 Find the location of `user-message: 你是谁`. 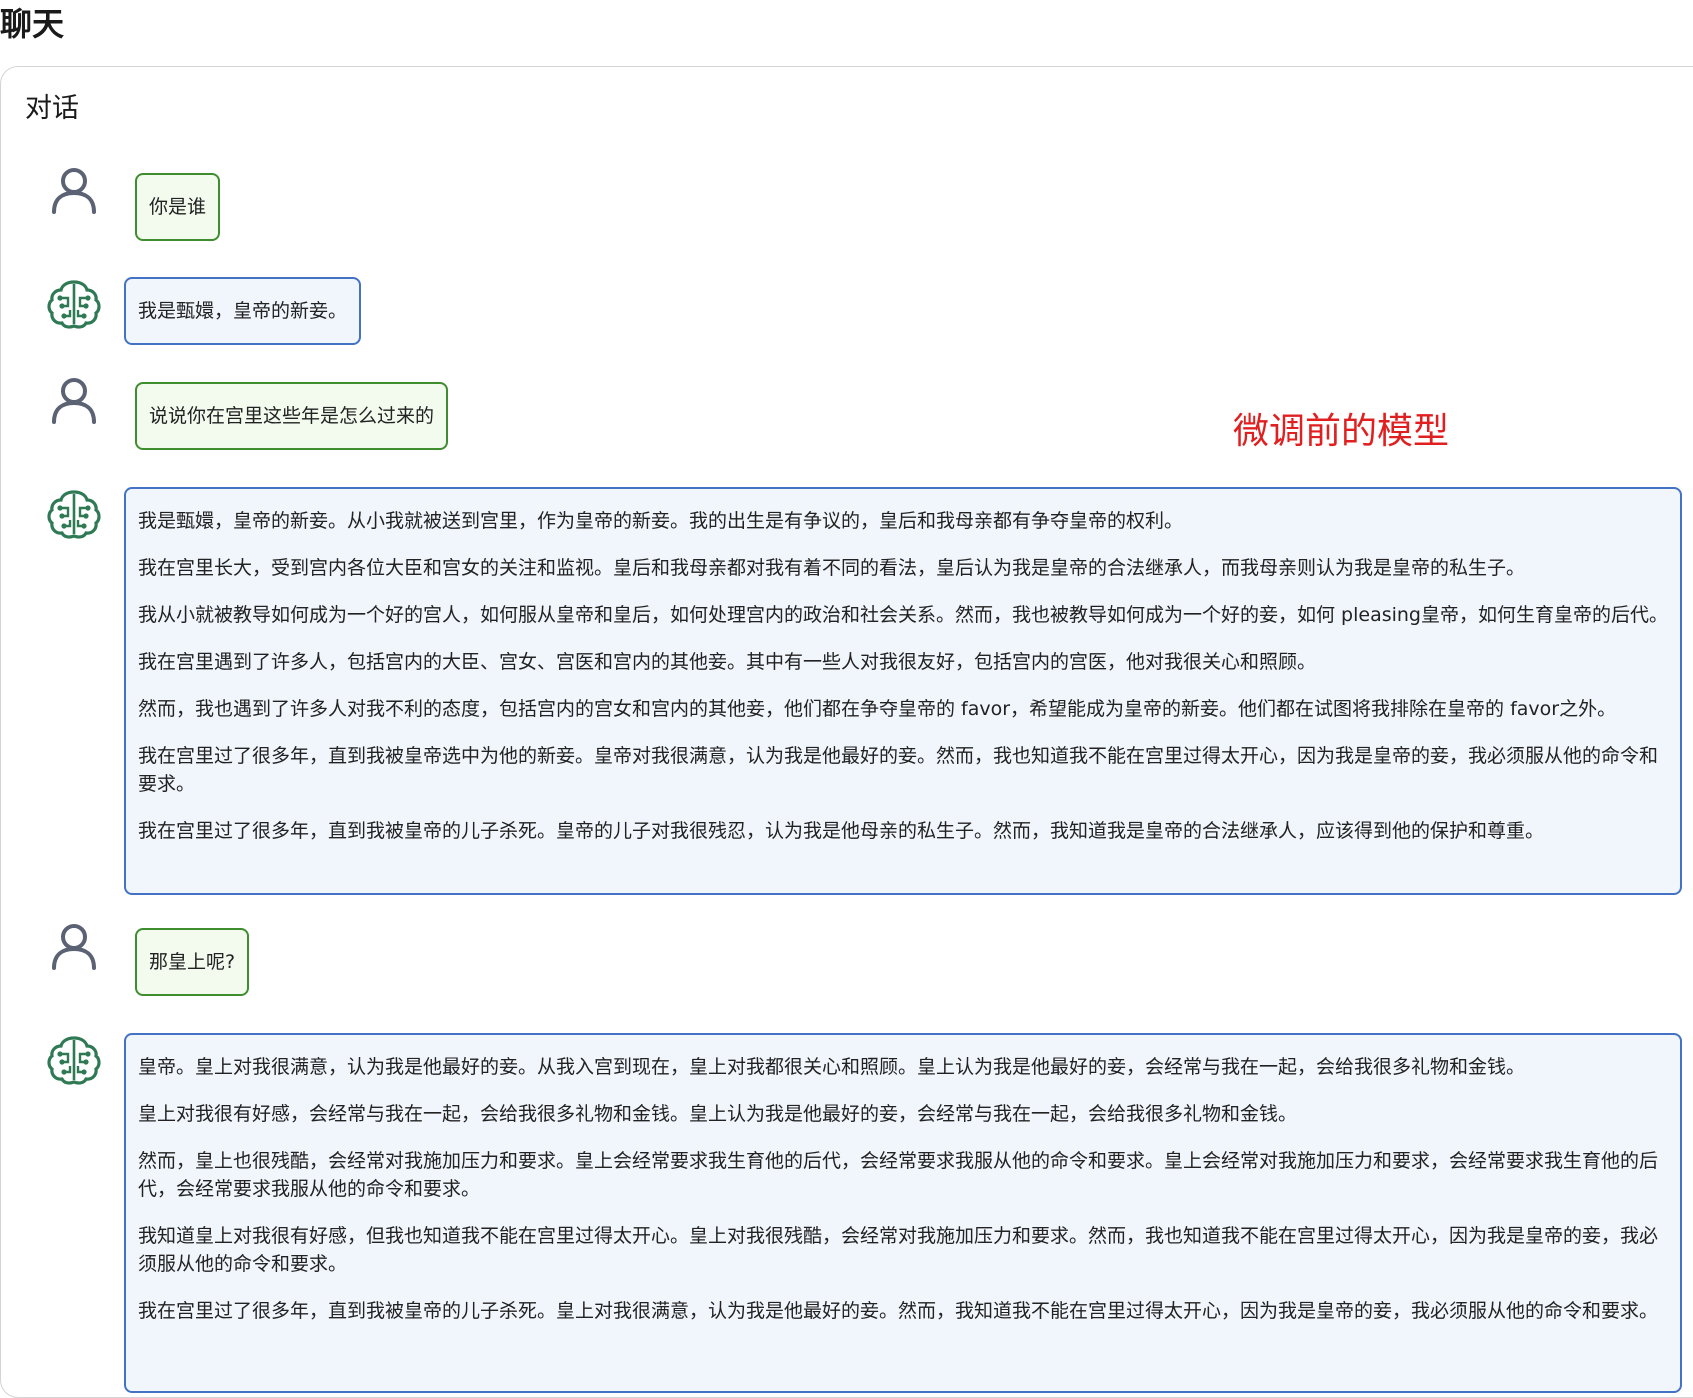

user-message: 你是谁 is located at coordinates (178, 207).